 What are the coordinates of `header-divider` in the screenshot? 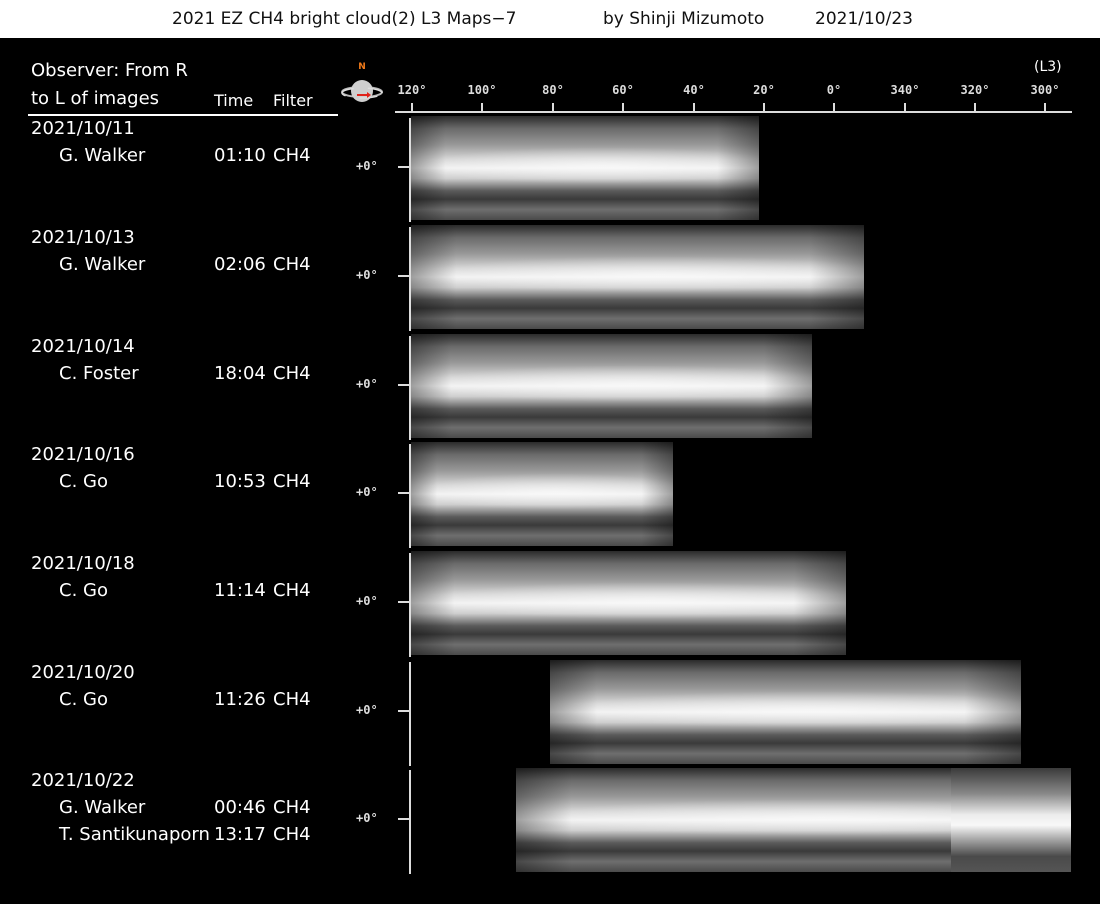 It's located at (183, 115).